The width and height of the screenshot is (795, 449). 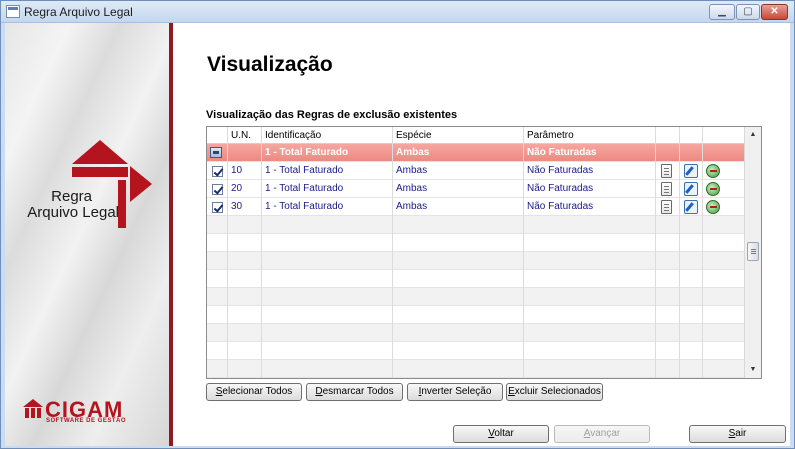 I want to click on table-row-selected: 1 - Total Faturado Ambas Não Faturadas, so click(x=475, y=153).